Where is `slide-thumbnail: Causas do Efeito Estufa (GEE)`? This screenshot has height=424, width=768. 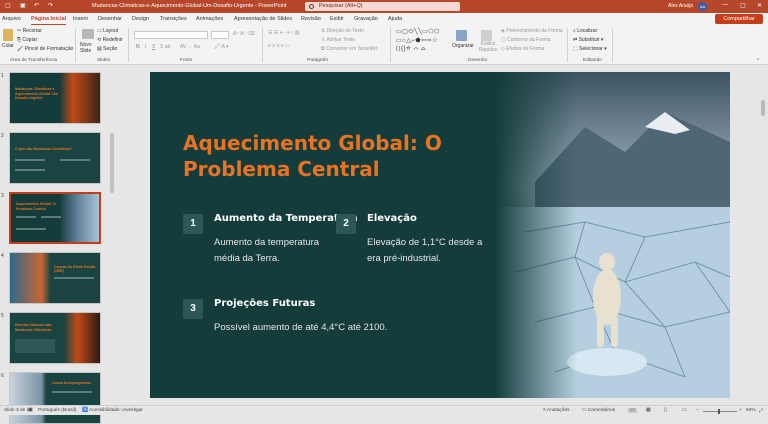
slide-thumbnail: Causas do Efeito Estufa (GEE) is located at coordinates (55, 278).